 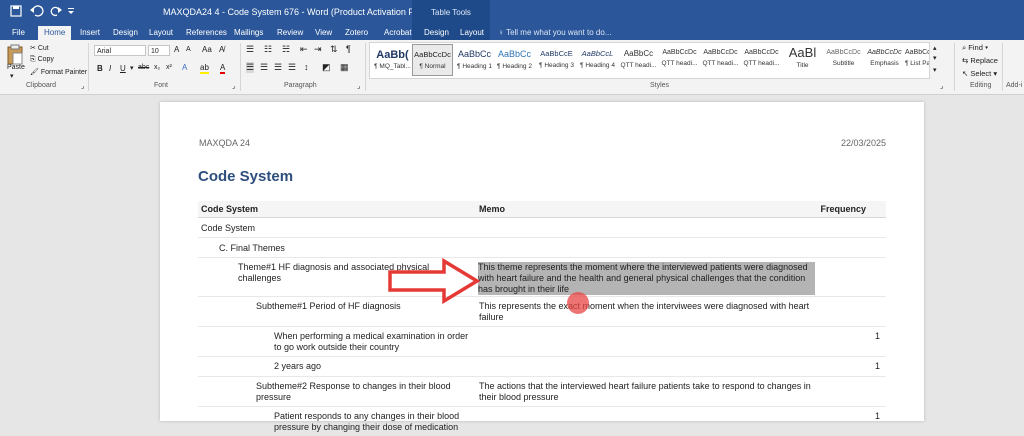 What do you see at coordinates (323, 33) in the screenshot?
I see `tab-view: View` at bounding box center [323, 33].